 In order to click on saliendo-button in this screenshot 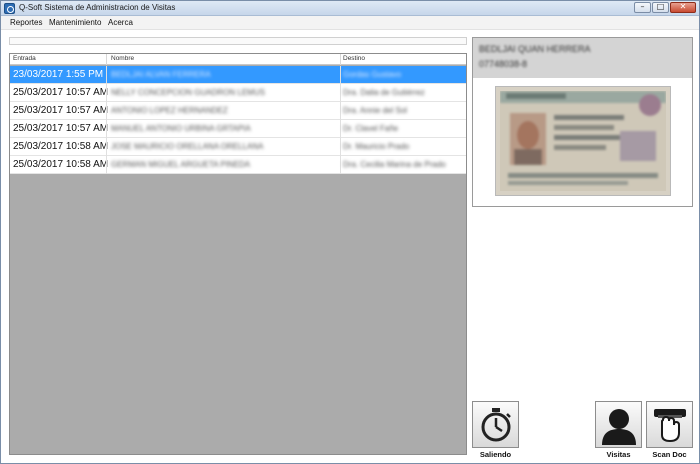, I will do `click(495, 424)`.